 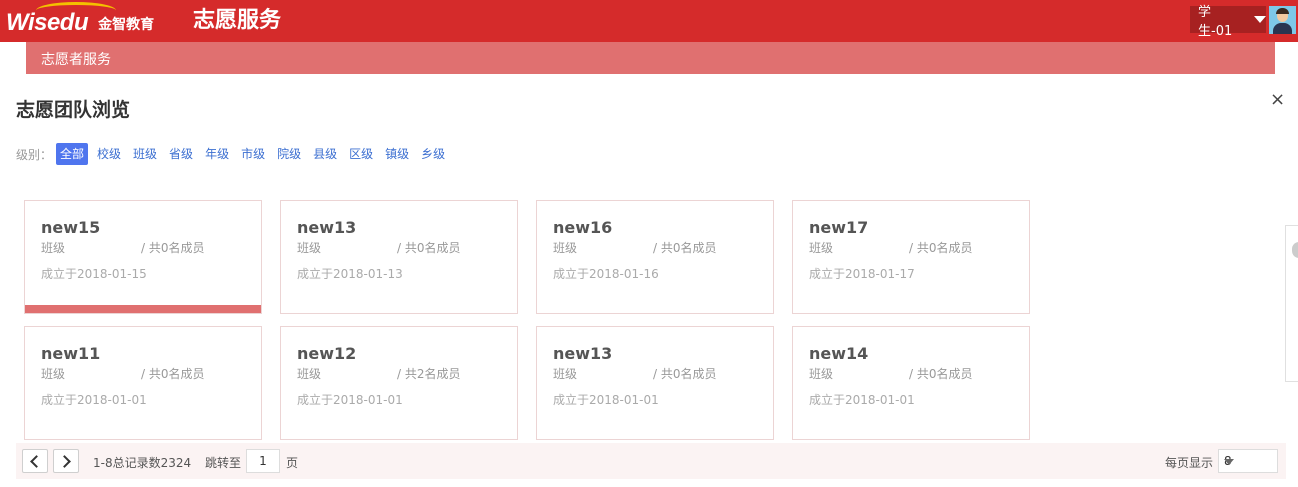 I want to click on team-card: new13 班级 / 共0名成员成立于2018-01-13, so click(x=399, y=257).